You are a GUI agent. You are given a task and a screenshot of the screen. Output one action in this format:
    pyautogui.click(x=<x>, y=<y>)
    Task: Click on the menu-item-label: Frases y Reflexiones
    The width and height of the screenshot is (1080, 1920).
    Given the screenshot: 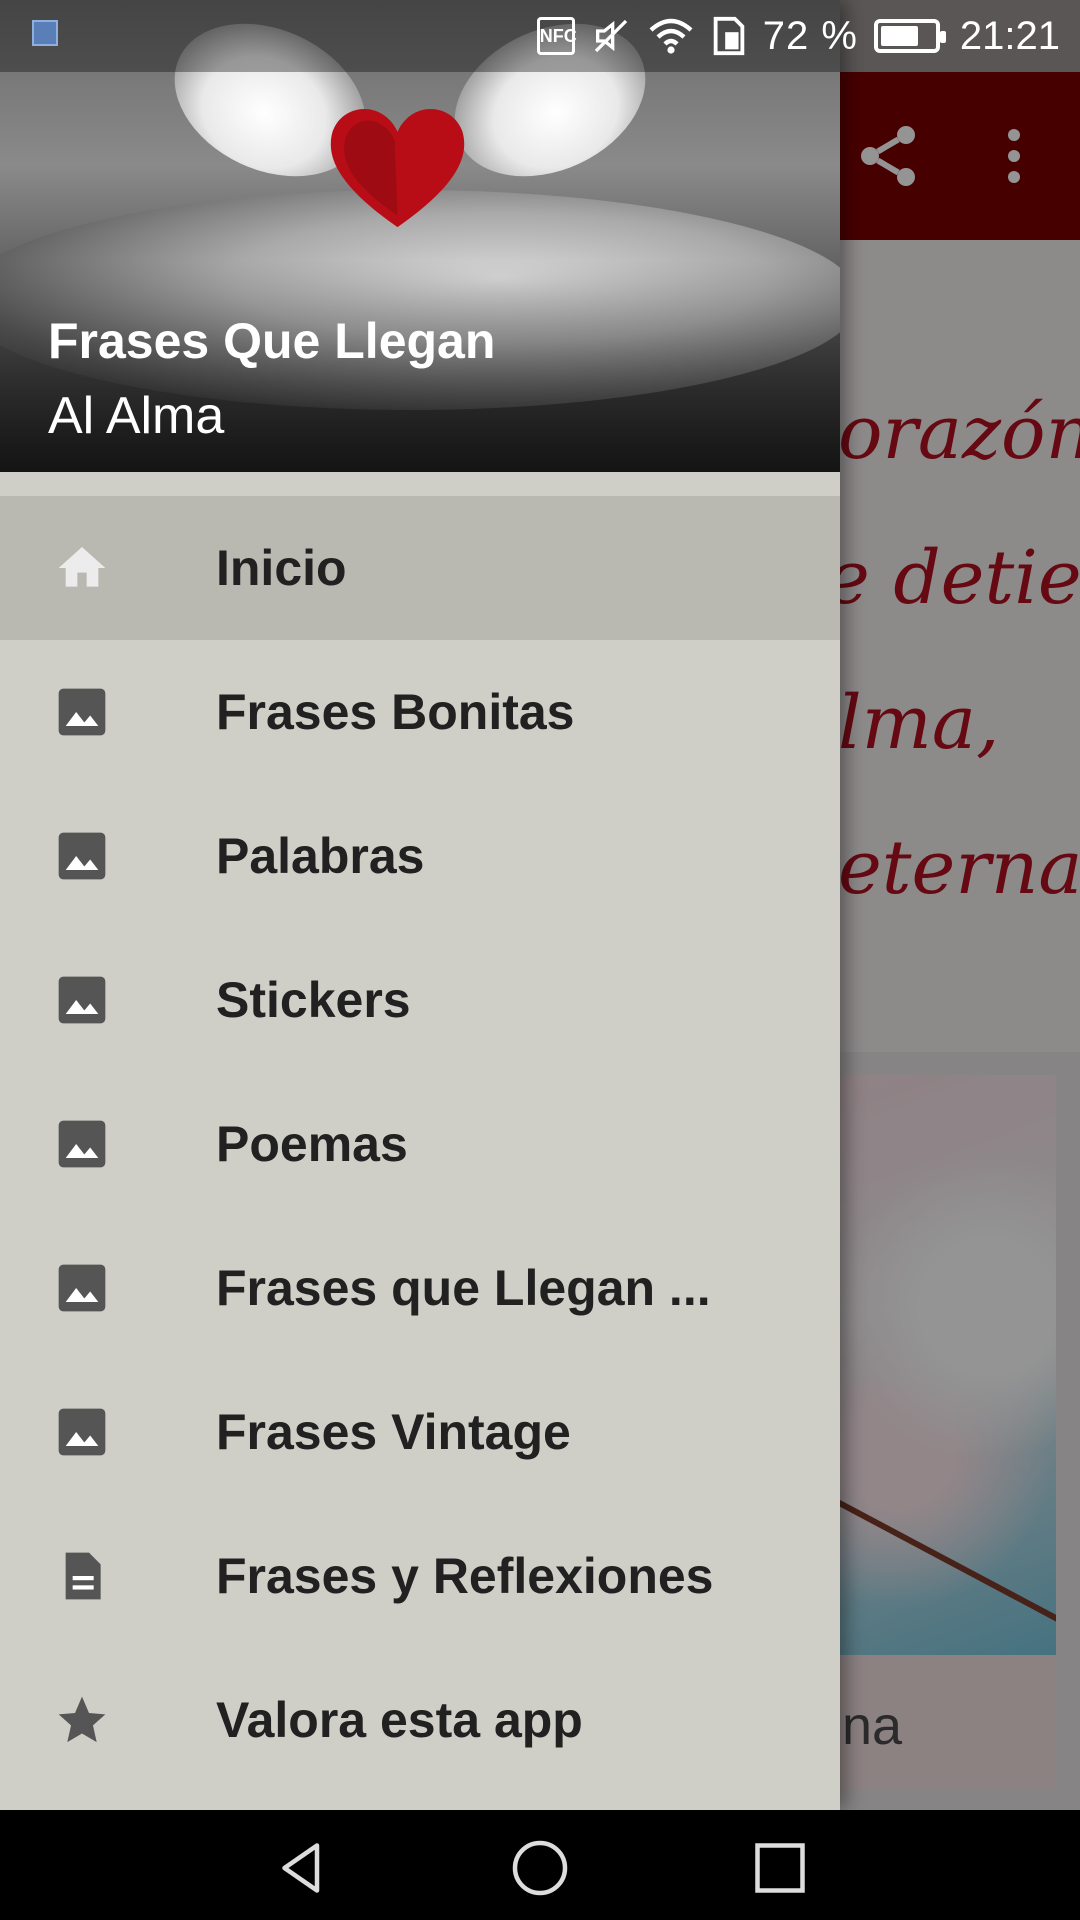 What is the action you would take?
    pyautogui.click(x=465, y=1576)
    